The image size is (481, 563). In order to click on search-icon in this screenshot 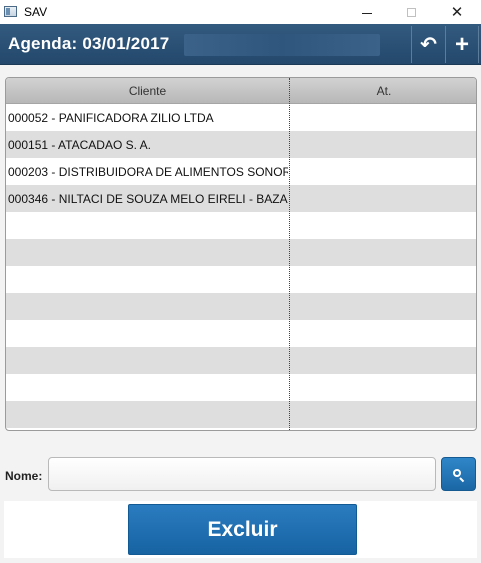, I will do `click(459, 475)`.